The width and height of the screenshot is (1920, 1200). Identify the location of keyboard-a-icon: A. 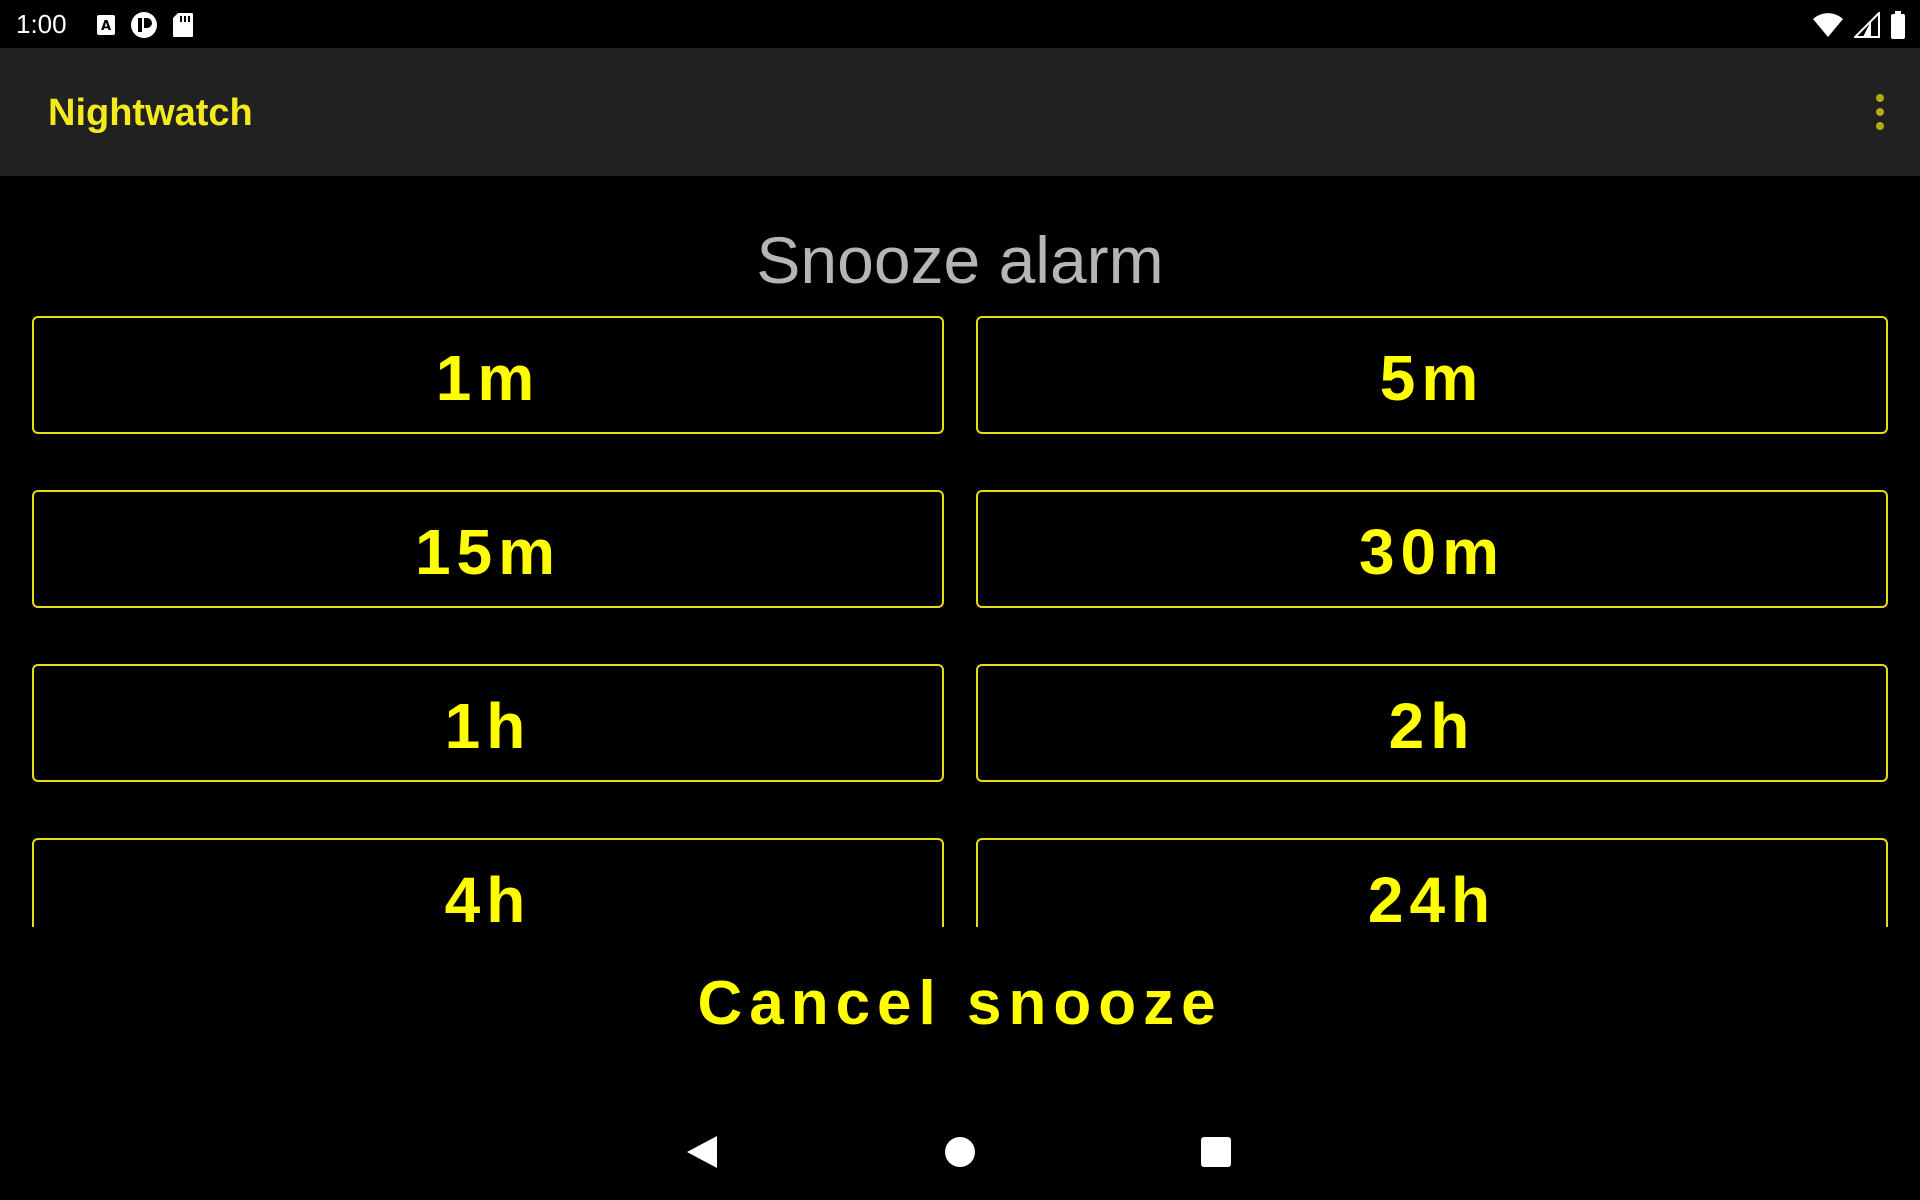
(106, 25).